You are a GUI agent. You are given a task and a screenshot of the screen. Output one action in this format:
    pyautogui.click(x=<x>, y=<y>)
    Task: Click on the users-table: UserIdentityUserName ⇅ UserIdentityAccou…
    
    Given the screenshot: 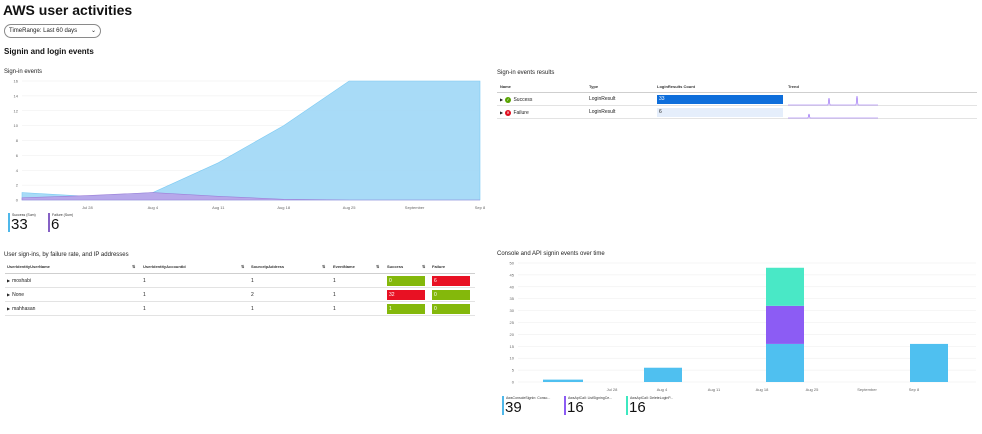 What is the action you would take?
    pyautogui.click(x=240, y=289)
    